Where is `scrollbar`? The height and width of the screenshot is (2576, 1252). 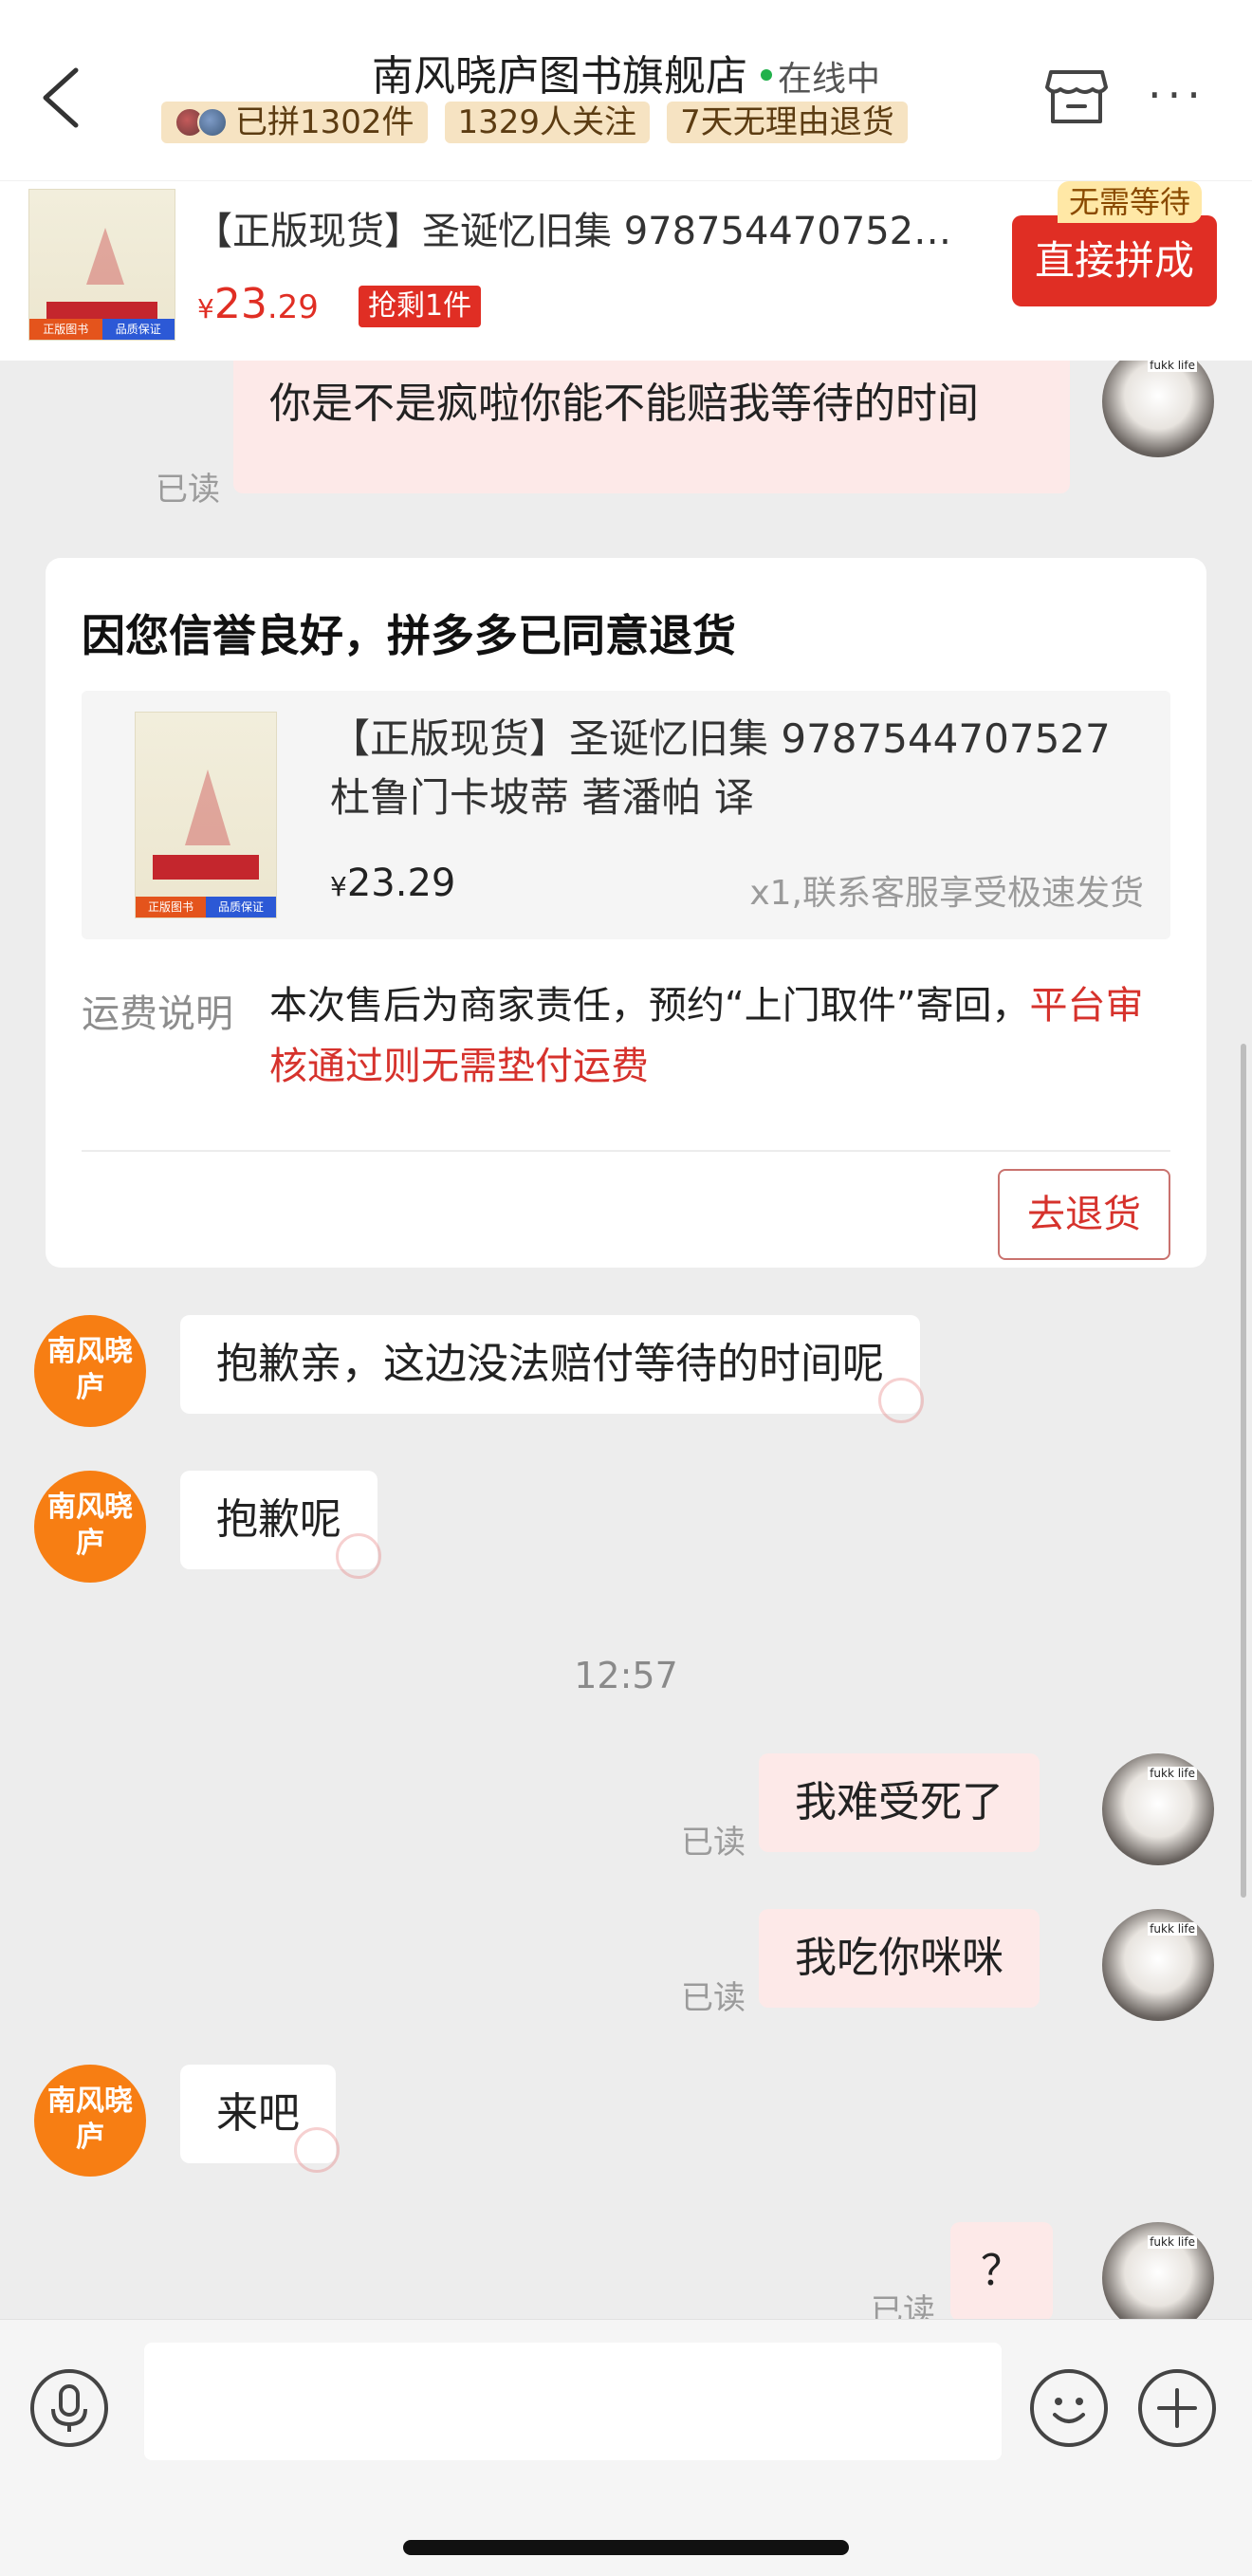
scrollbar is located at coordinates (1243, 1471).